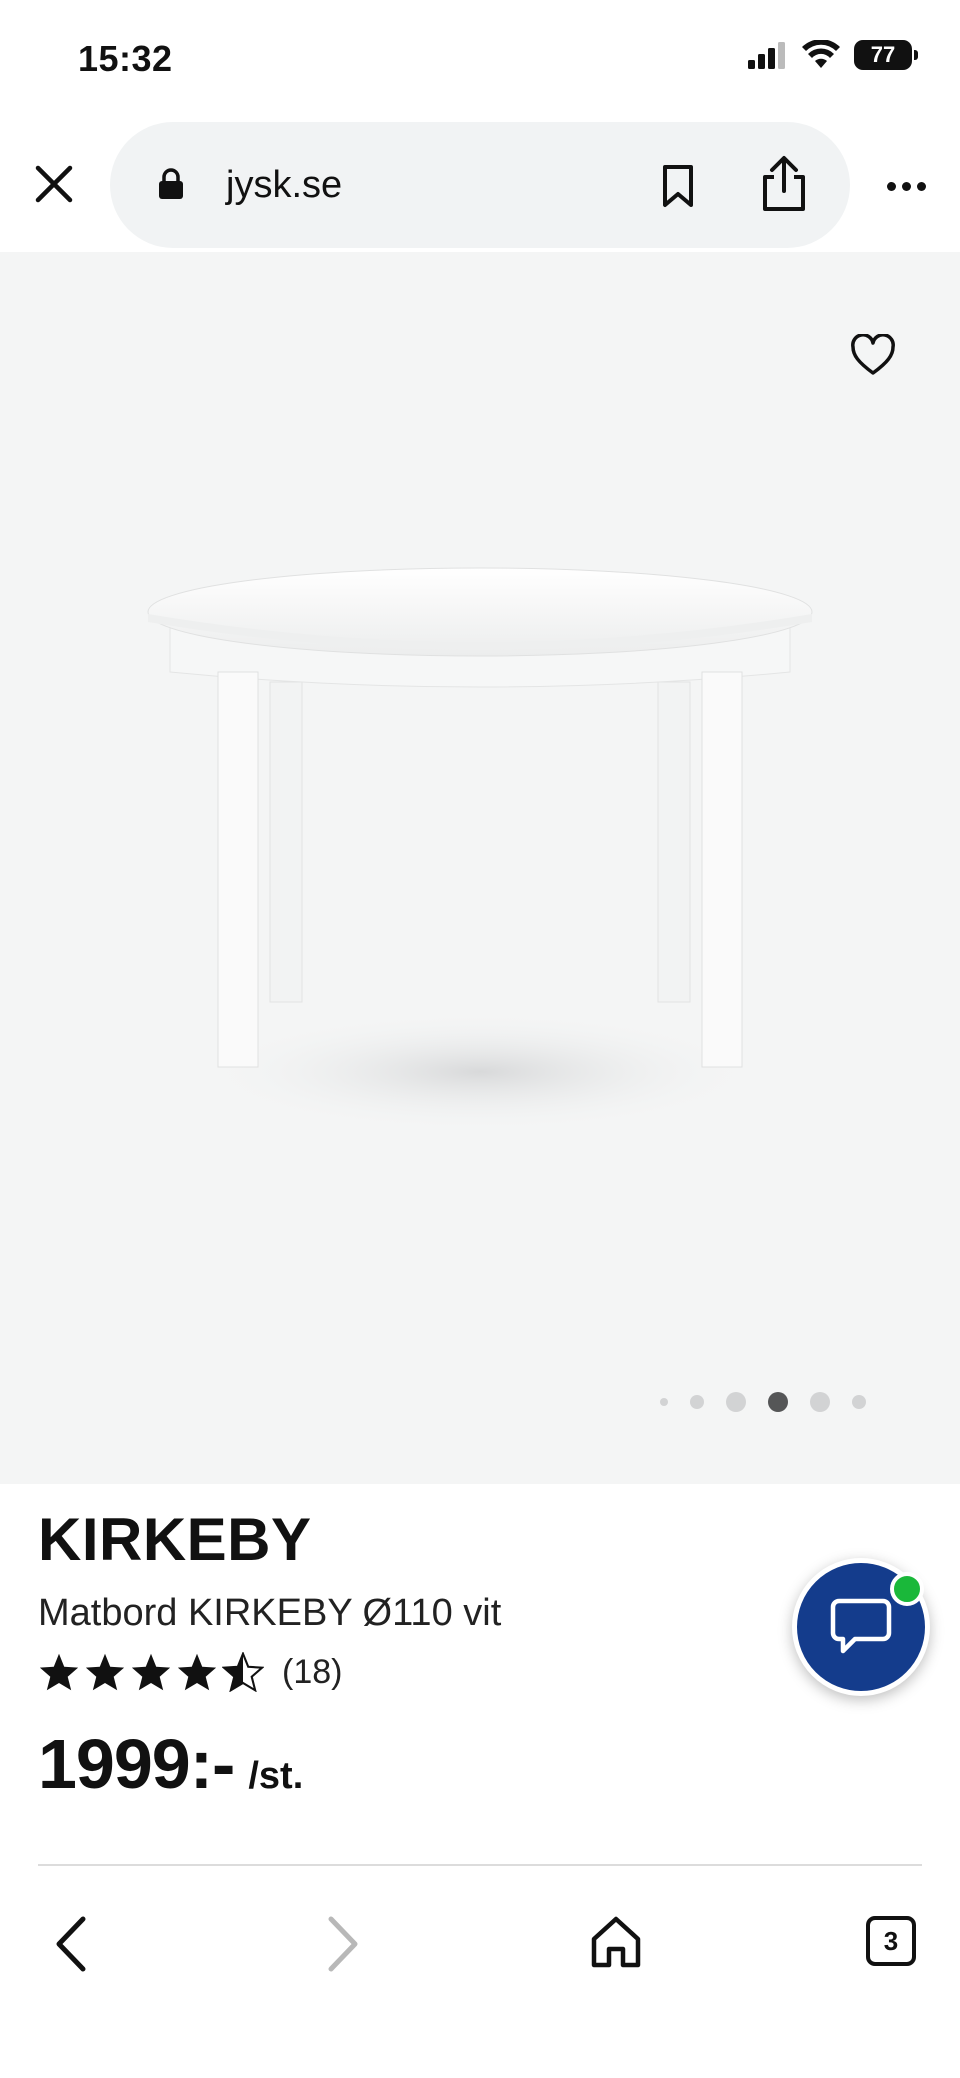 The image size is (960, 2078). I want to click on browser-bottom-nav: 3, so click(480, 1972).